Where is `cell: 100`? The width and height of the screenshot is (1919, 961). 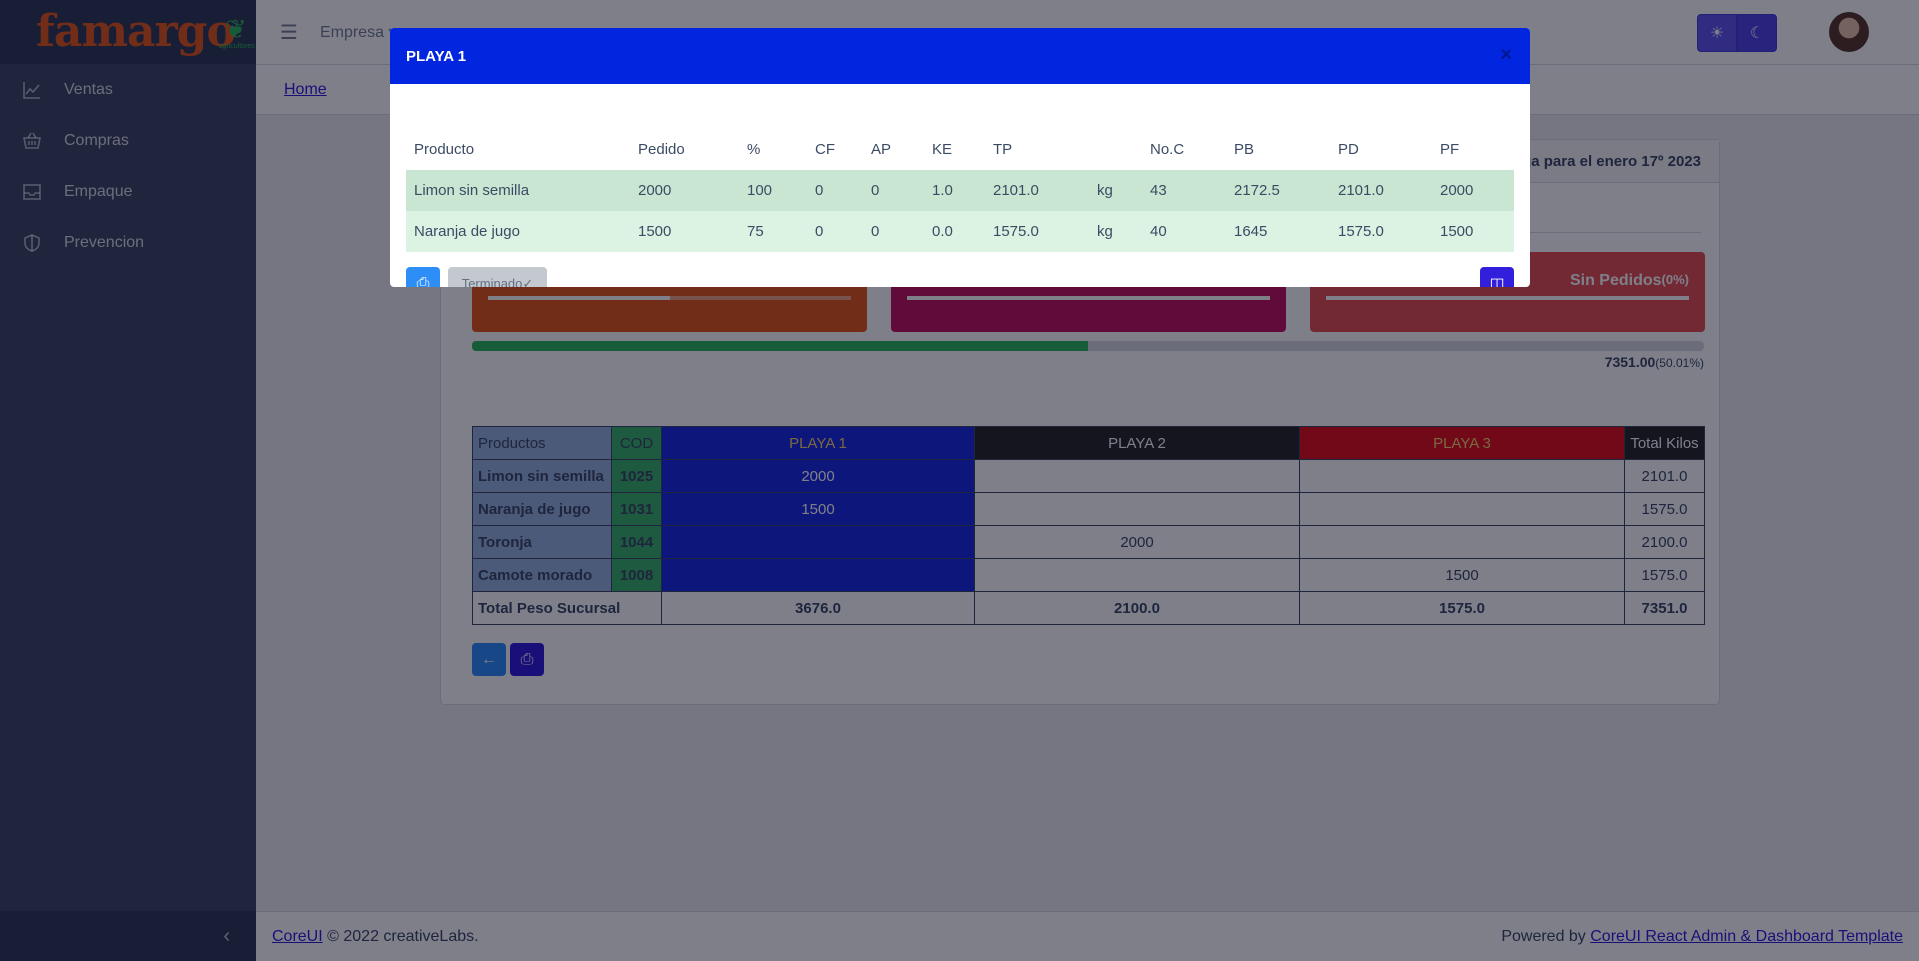 cell: 100 is located at coordinates (773, 190).